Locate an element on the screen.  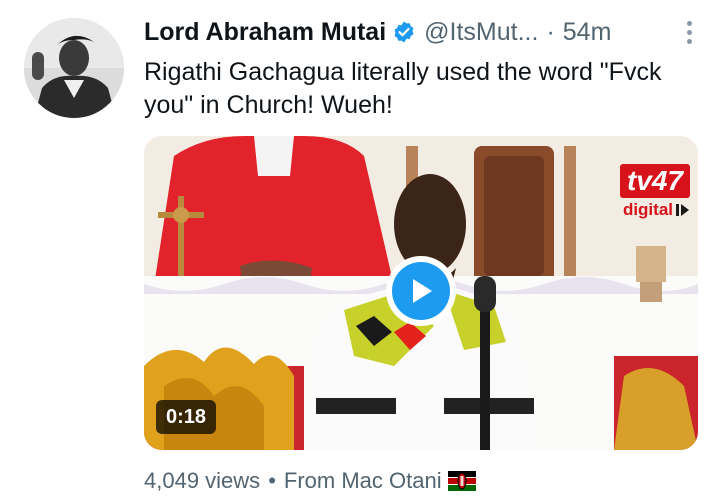
more-dots-icon is located at coordinates (689, 32).